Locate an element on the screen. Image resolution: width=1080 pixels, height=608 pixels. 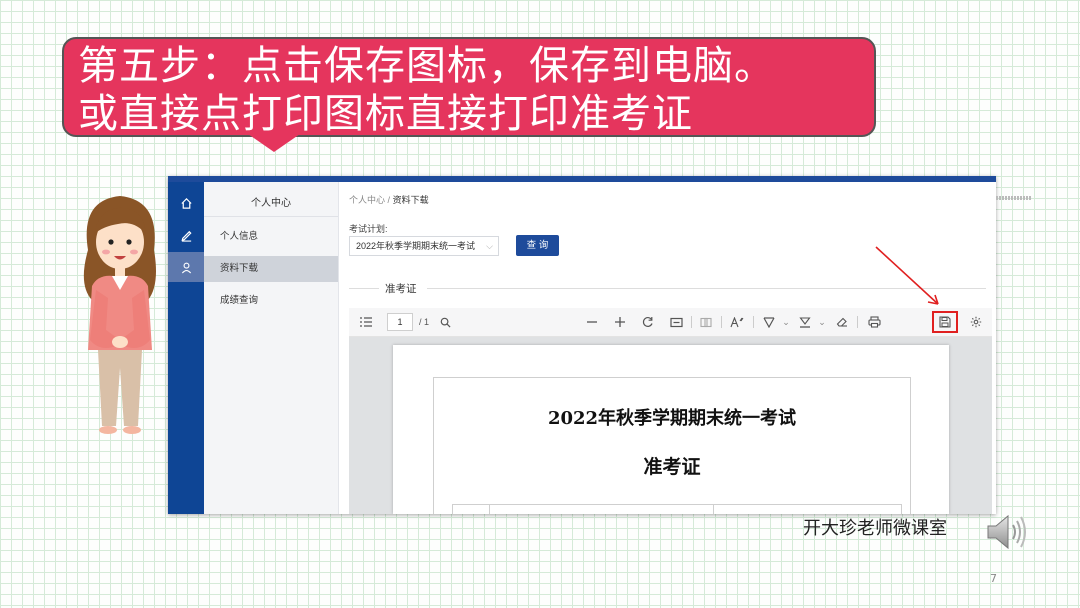
highlight-button is located at coordinates (805, 322).